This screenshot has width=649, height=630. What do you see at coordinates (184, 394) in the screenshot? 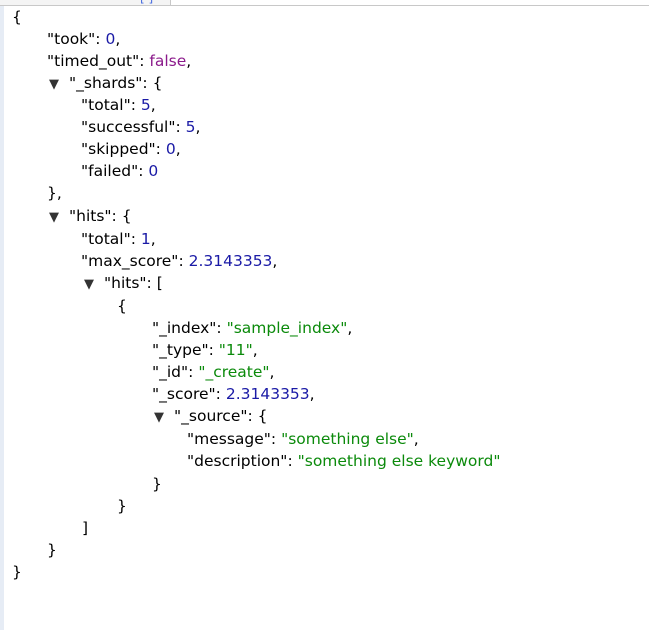
I see `json-key-score: "_score"` at bounding box center [184, 394].